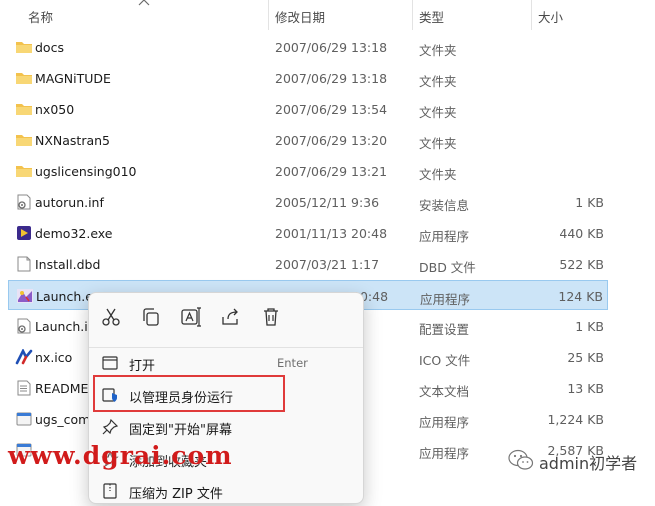 This screenshot has width=655, height=506. What do you see at coordinates (63, 419) in the screenshot?
I see `file-name: ugs_com` at bounding box center [63, 419].